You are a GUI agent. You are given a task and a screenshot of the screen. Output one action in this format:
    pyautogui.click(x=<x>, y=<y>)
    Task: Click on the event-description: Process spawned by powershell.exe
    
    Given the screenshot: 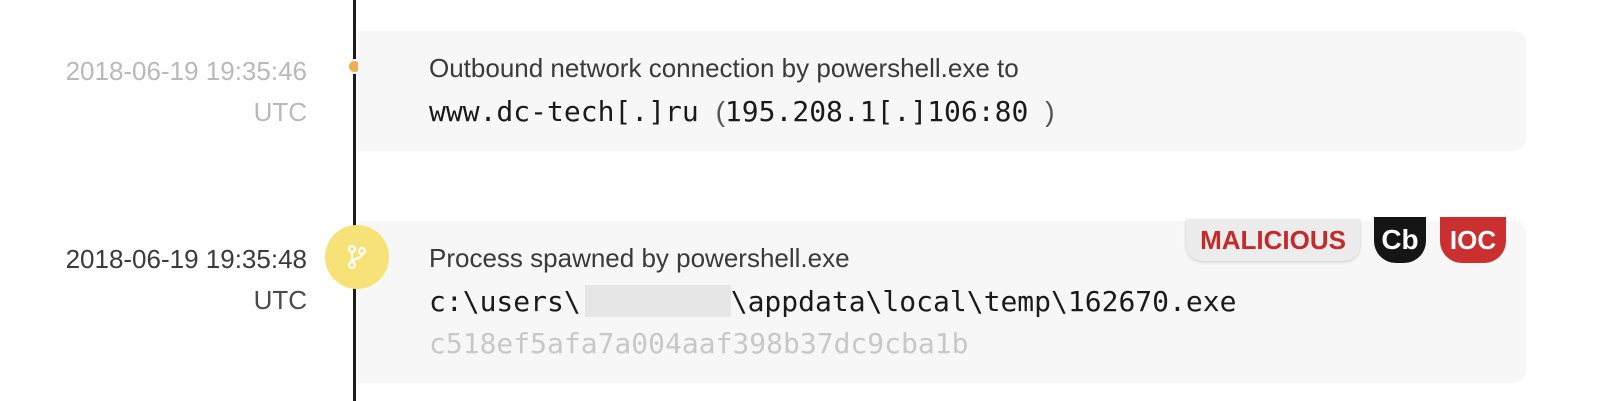 What is the action you would take?
    pyautogui.click(x=639, y=258)
    